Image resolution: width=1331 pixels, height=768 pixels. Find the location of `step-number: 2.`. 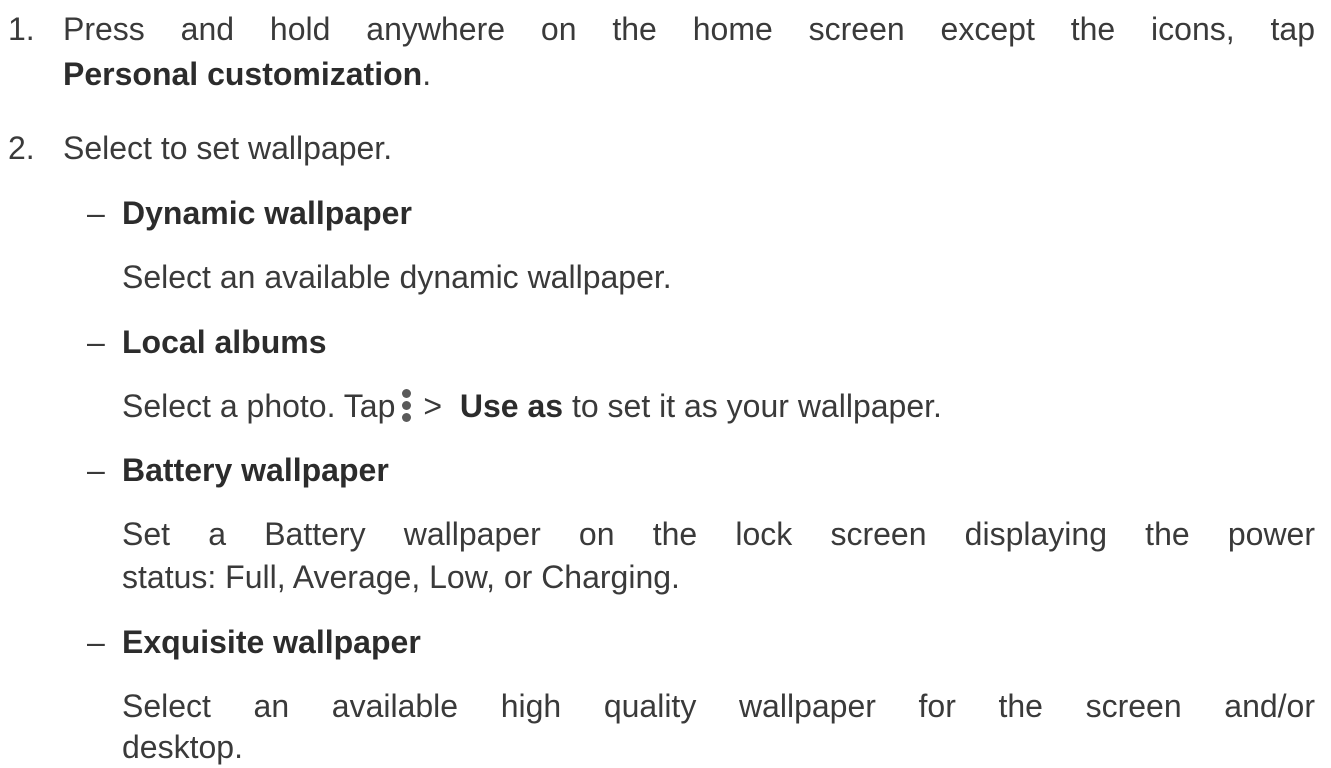

step-number: 2. is located at coordinates (21, 148).